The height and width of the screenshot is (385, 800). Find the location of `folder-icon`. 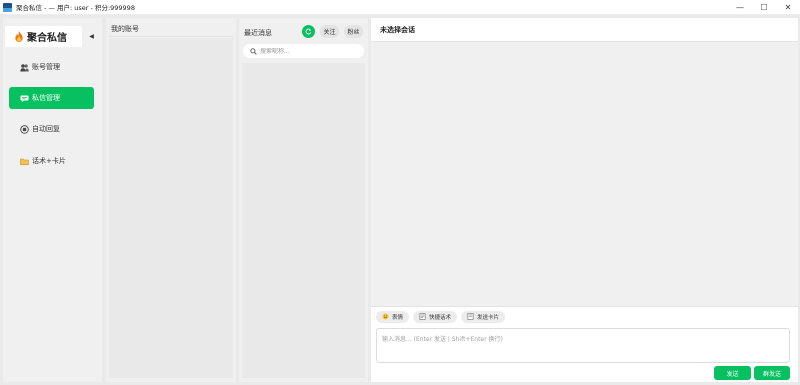

folder-icon is located at coordinates (24, 161).